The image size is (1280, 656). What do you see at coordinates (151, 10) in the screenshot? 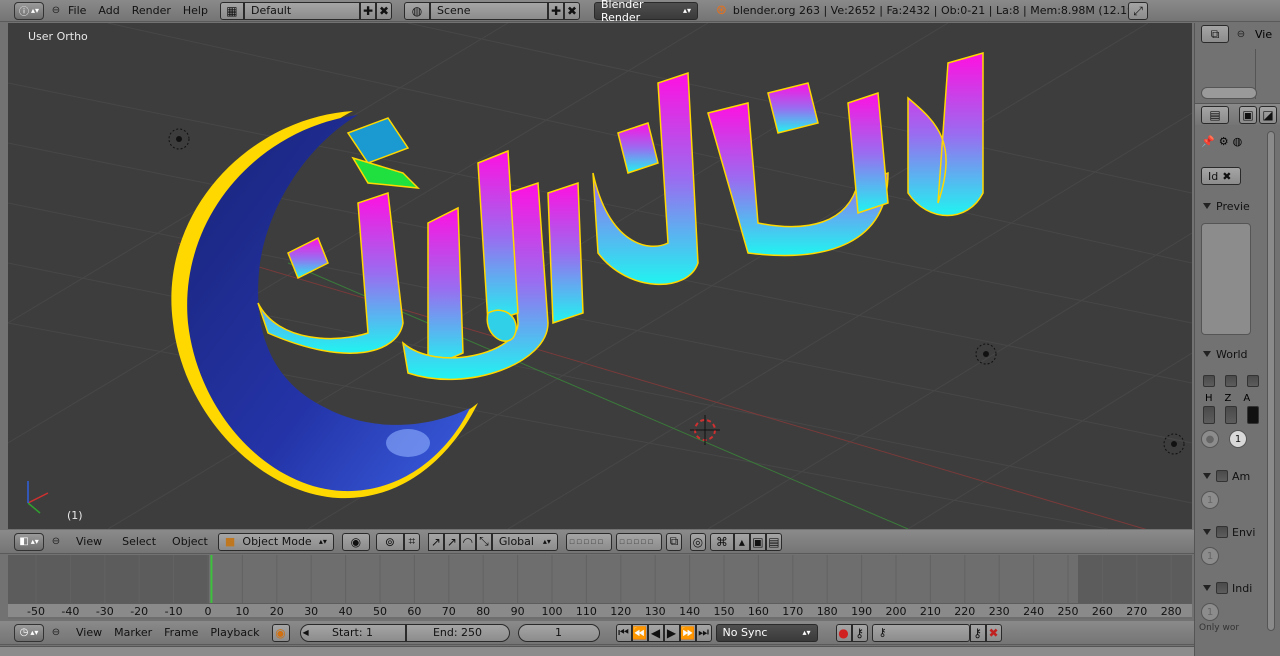
I see `menu-render: Render` at bounding box center [151, 10].